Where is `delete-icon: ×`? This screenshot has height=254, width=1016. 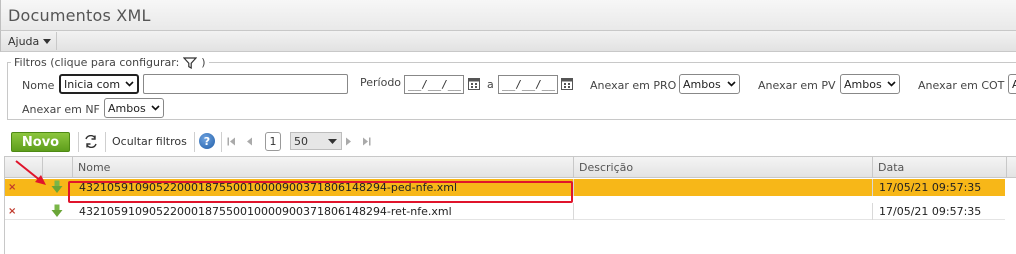 delete-icon: × is located at coordinates (12, 212).